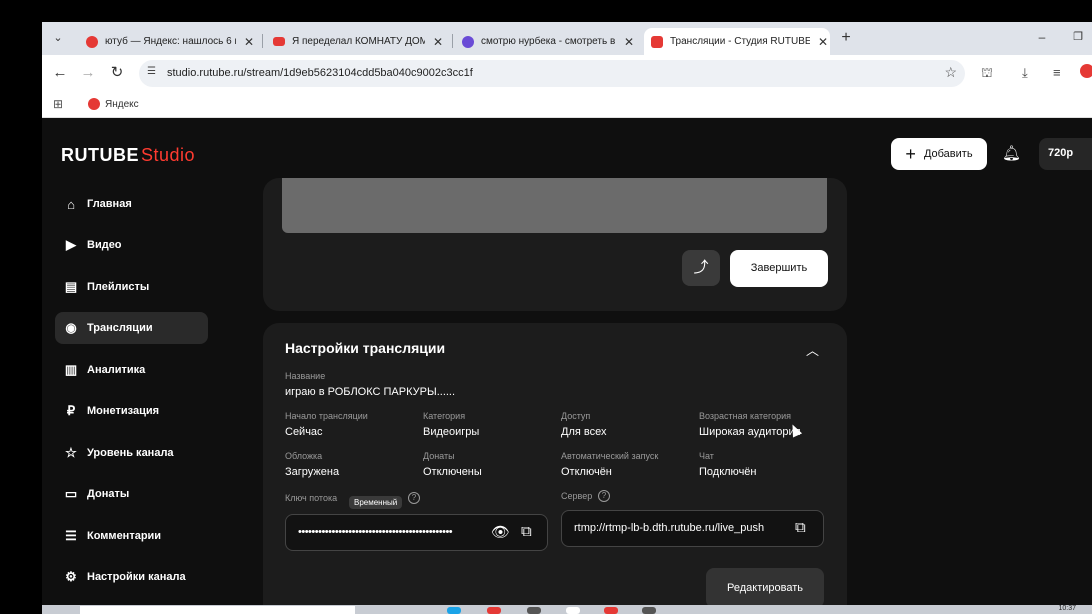 Image resolution: width=1092 pixels, height=614 pixels. What do you see at coordinates (750, 432) in the screenshot?
I see `age-value: Широкая аудитория` at bounding box center [750, 432].